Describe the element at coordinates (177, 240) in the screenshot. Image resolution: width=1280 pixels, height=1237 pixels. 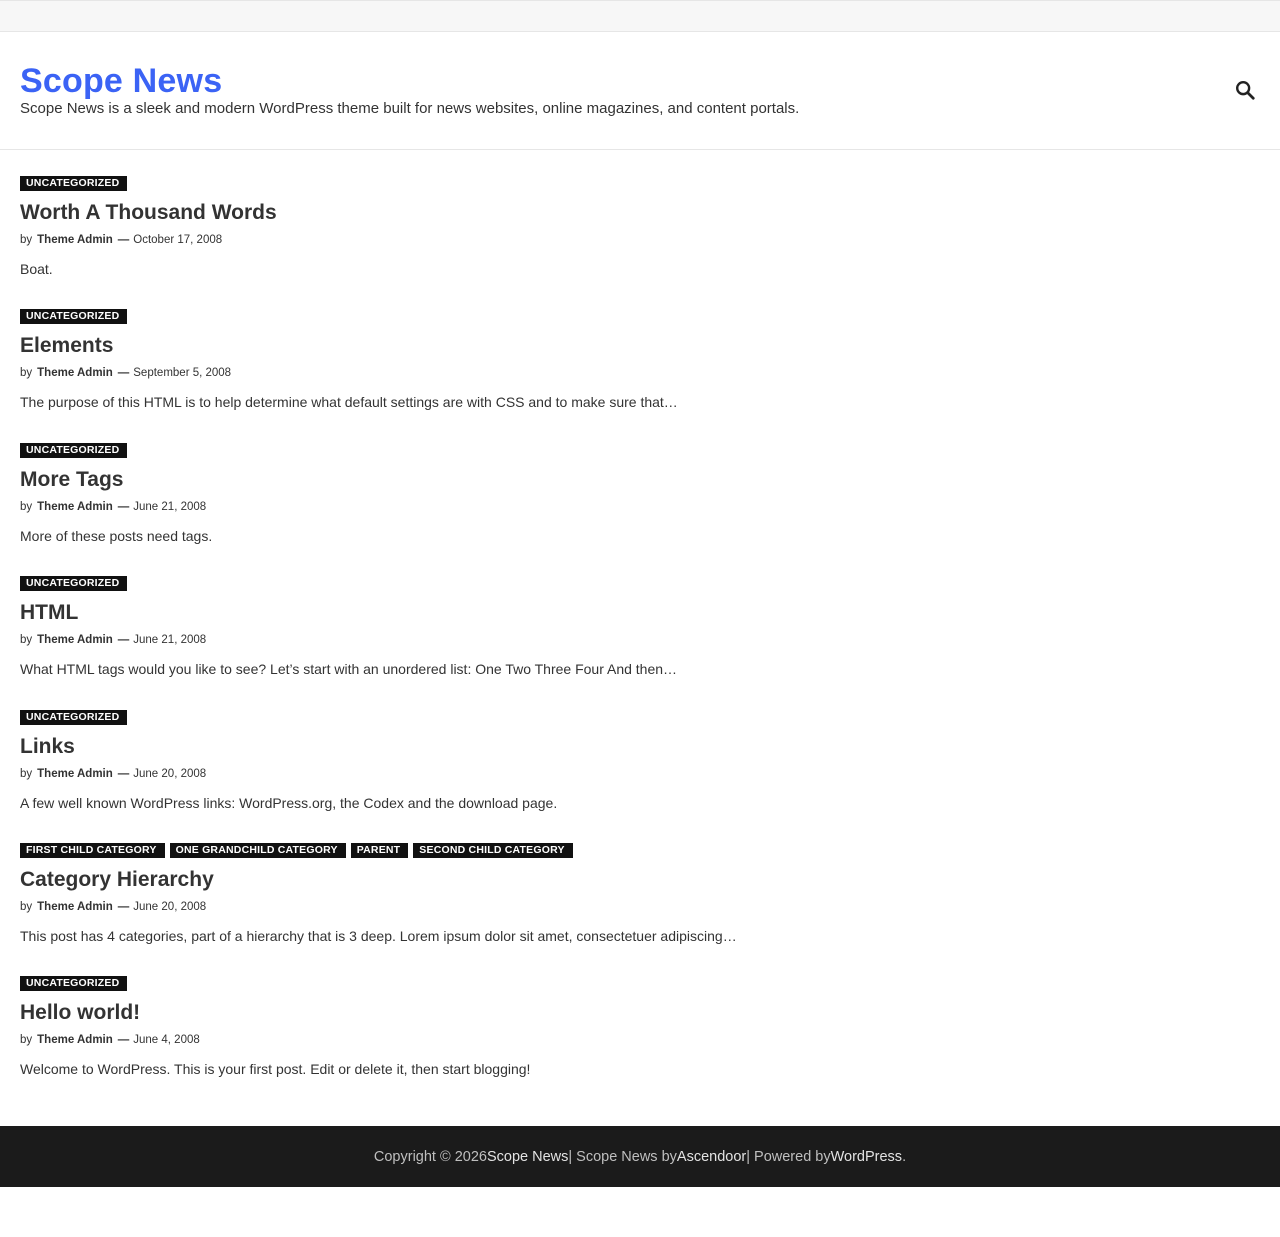
I see `post-date: October 17, 2008` at that location.